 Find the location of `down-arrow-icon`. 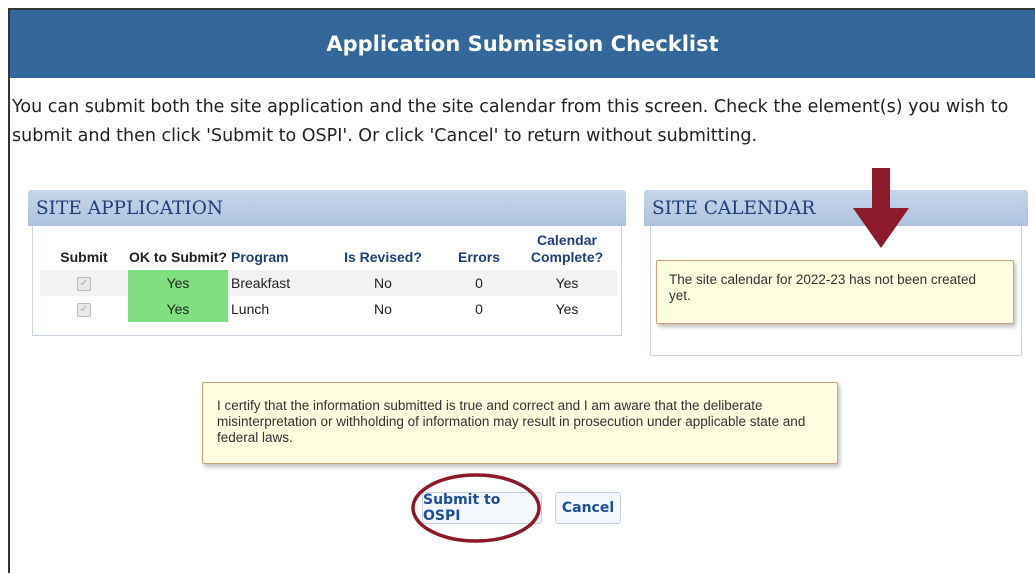

down-arrow-icon is located at coordinates (881, 208).